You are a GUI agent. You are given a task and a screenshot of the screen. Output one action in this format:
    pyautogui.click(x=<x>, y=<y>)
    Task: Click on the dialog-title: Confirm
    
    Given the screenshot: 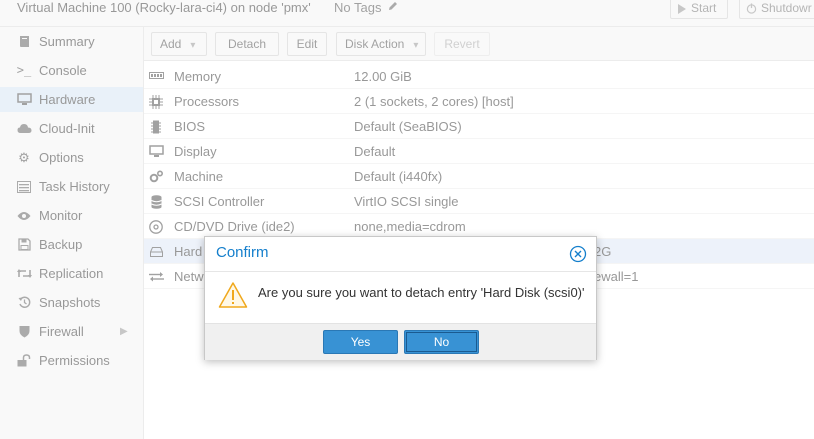 What is the action you would take?
    pyautogui.click(x=242, y=252)
    